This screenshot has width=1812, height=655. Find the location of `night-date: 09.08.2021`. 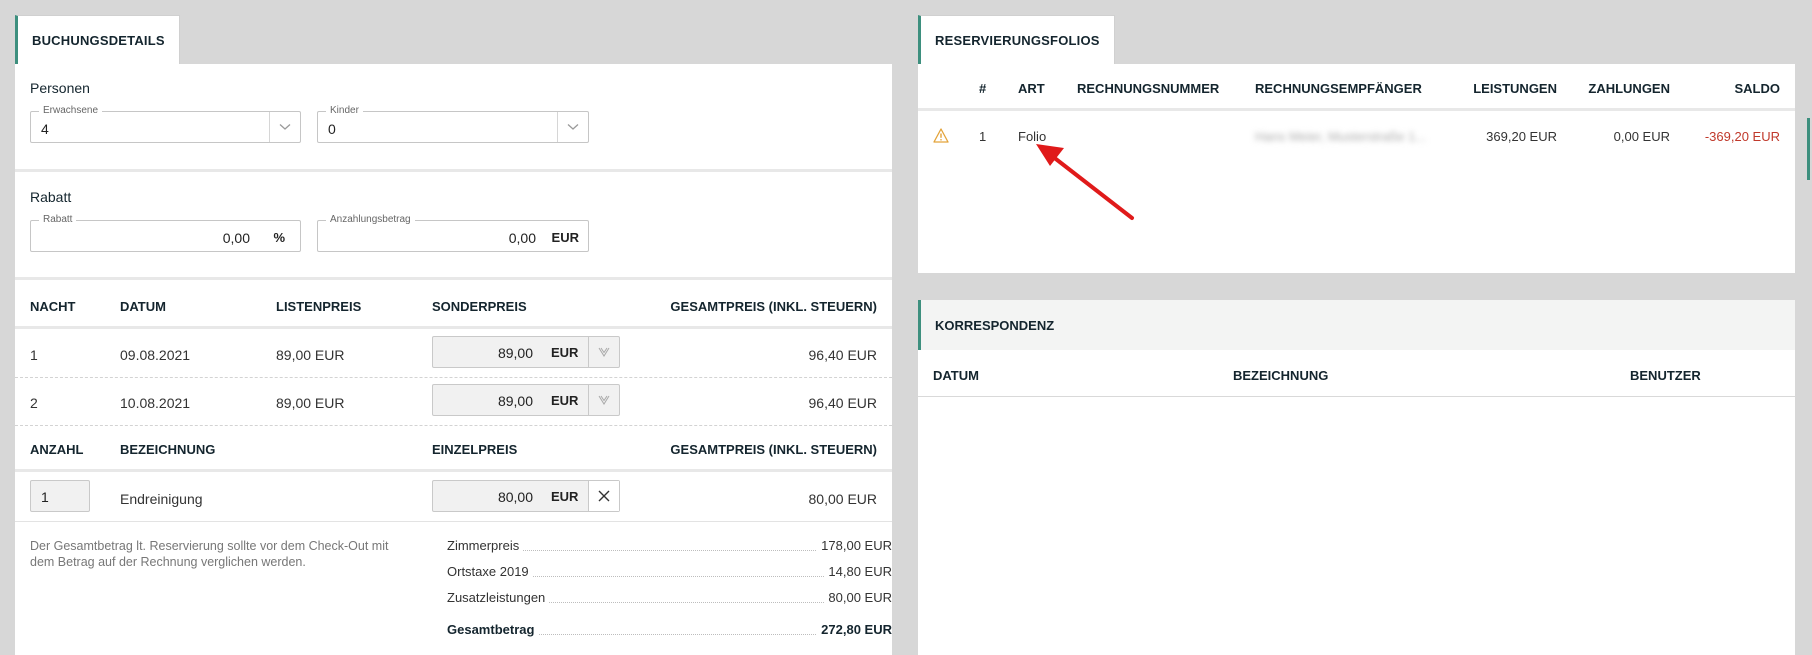

night-date: 09.08.2021 is located at coordinates (155, 355).